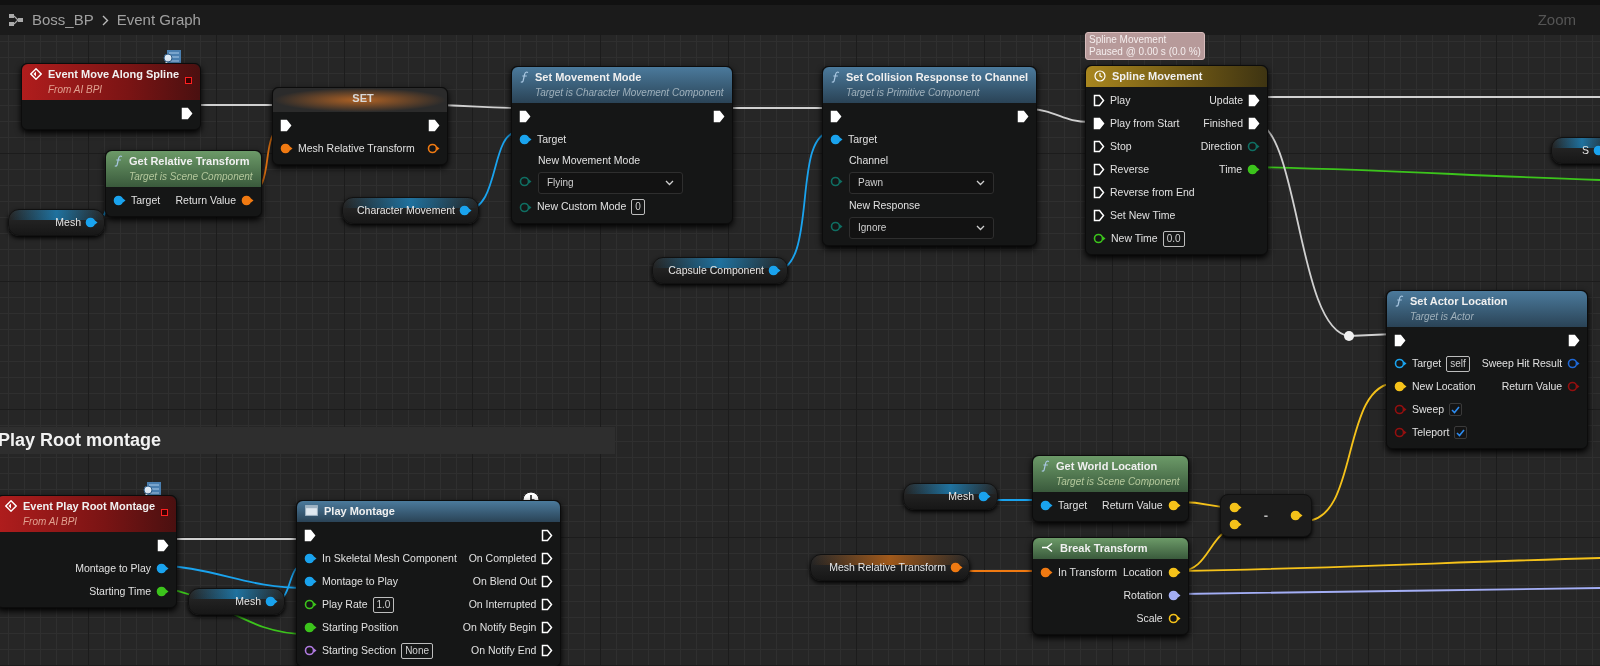 This screenshot has width=1600, height=666. Describe the element at coordinates (1487, 369) in the screenshot. I see `graph-node: Set Actor Location Target is Actor Target self New Location Sweep Teleport Sweep Hit Result Return Value` at that location.